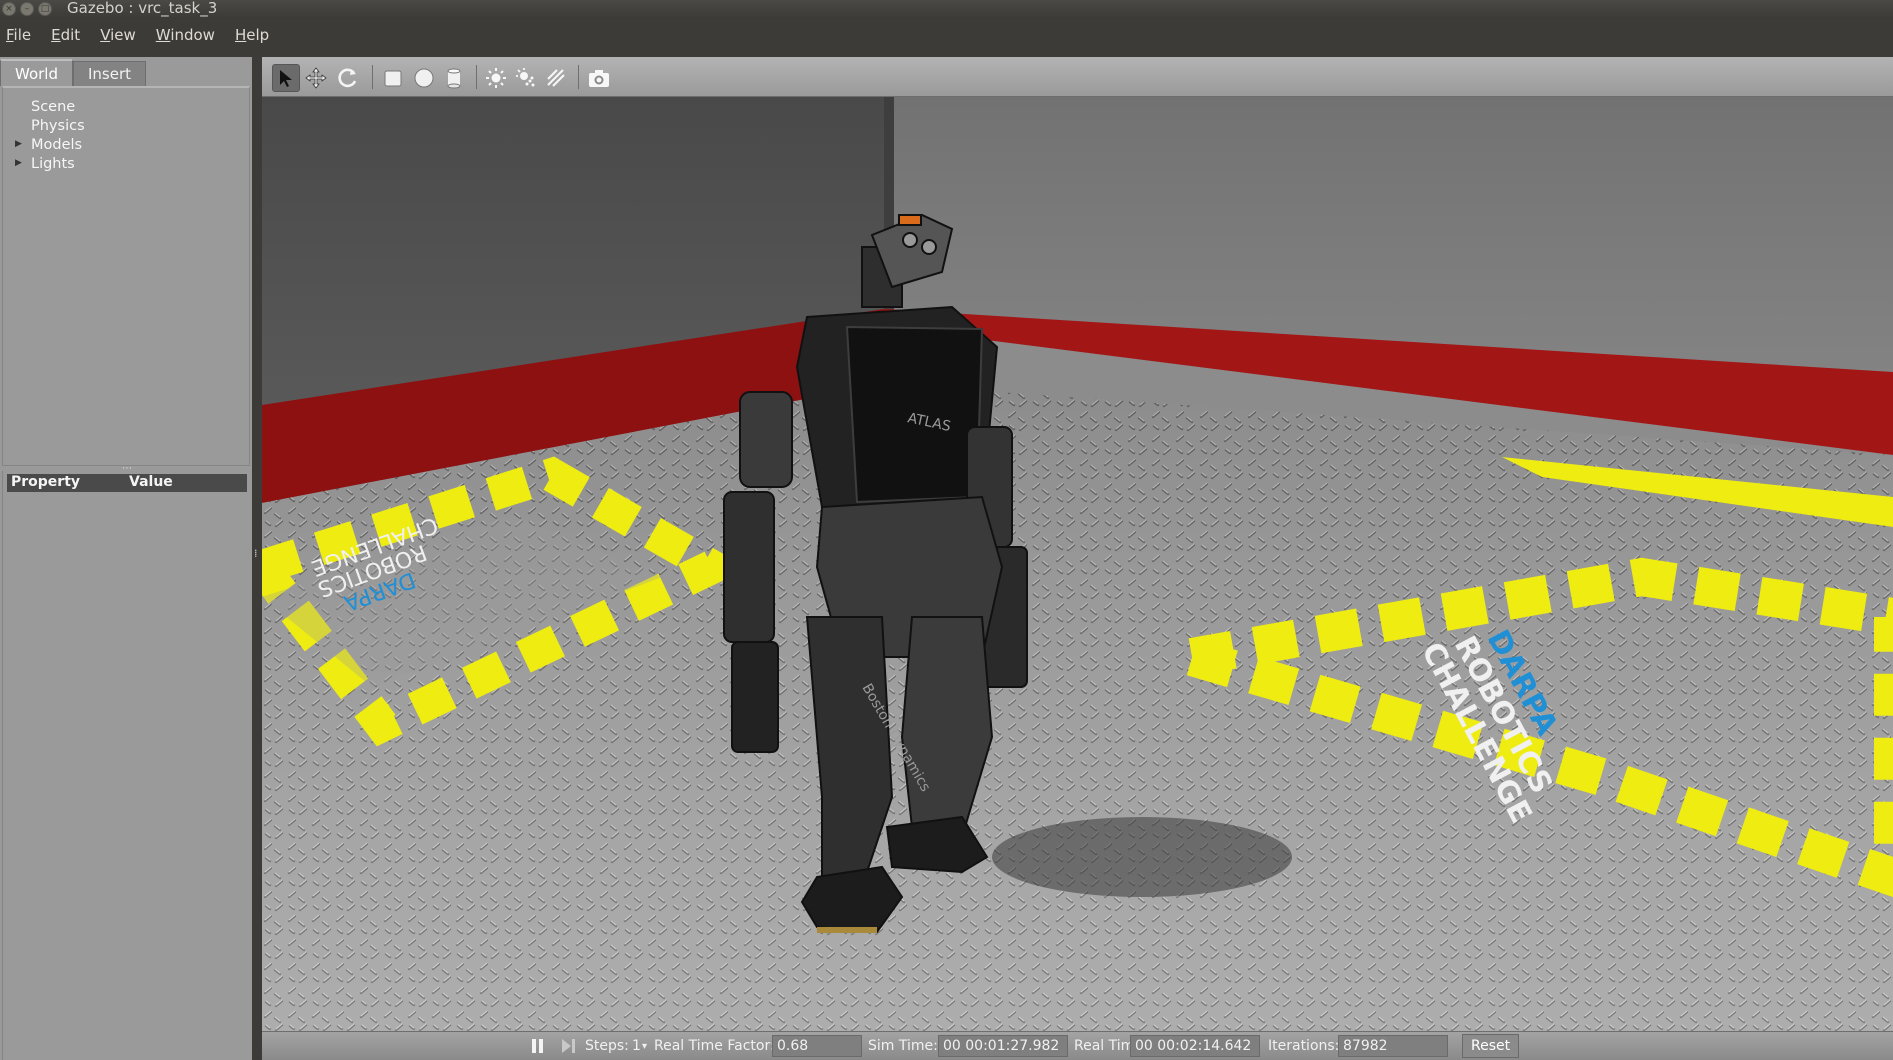  I want to click on box-icon, so click(393, 78).